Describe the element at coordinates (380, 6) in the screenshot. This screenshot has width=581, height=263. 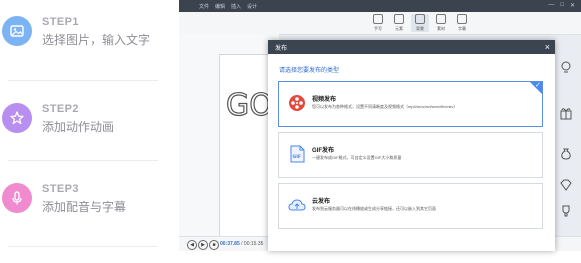
I see `title-bar: 文件 编辑 插入 设计 — □ ✕` at that location.